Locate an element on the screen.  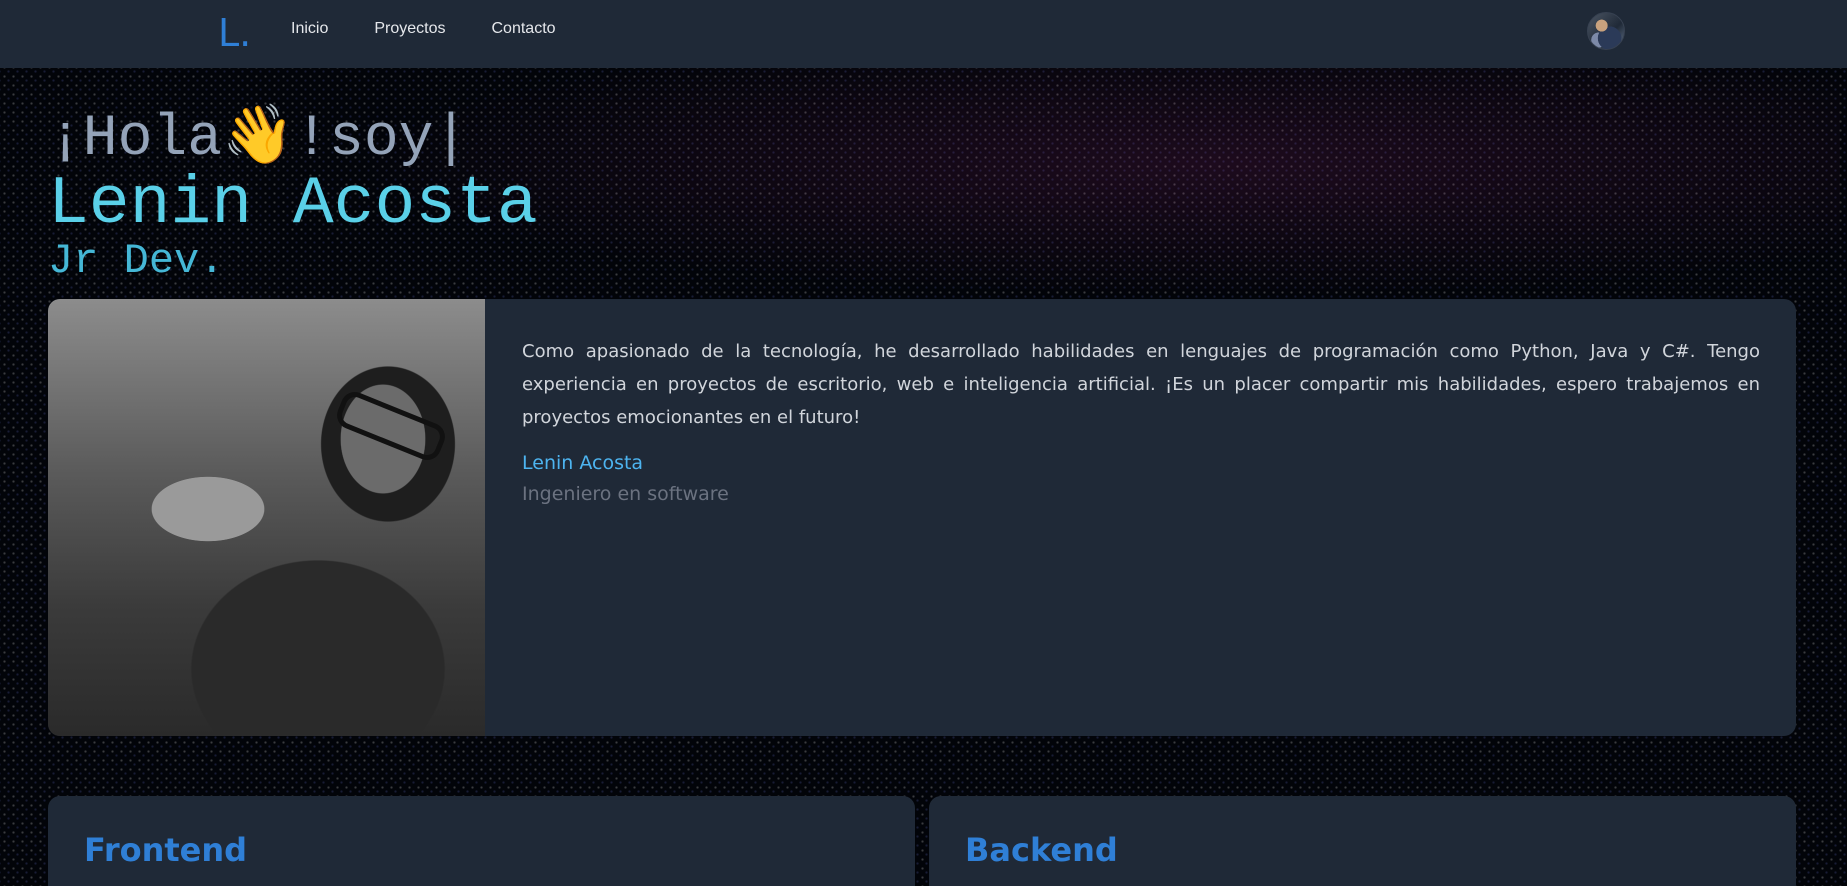
brand-logo: L. is located at coordinates (234, 33).